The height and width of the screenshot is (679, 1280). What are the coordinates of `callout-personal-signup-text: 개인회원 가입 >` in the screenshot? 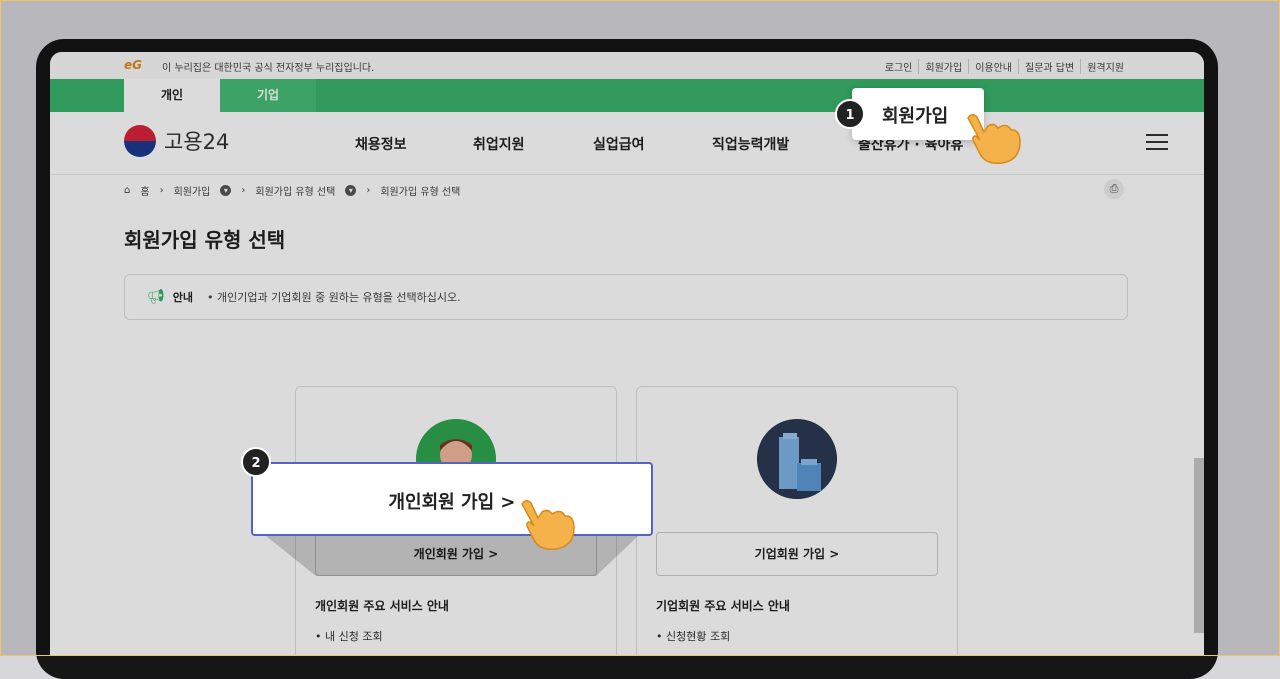 It's located at (452, 502).